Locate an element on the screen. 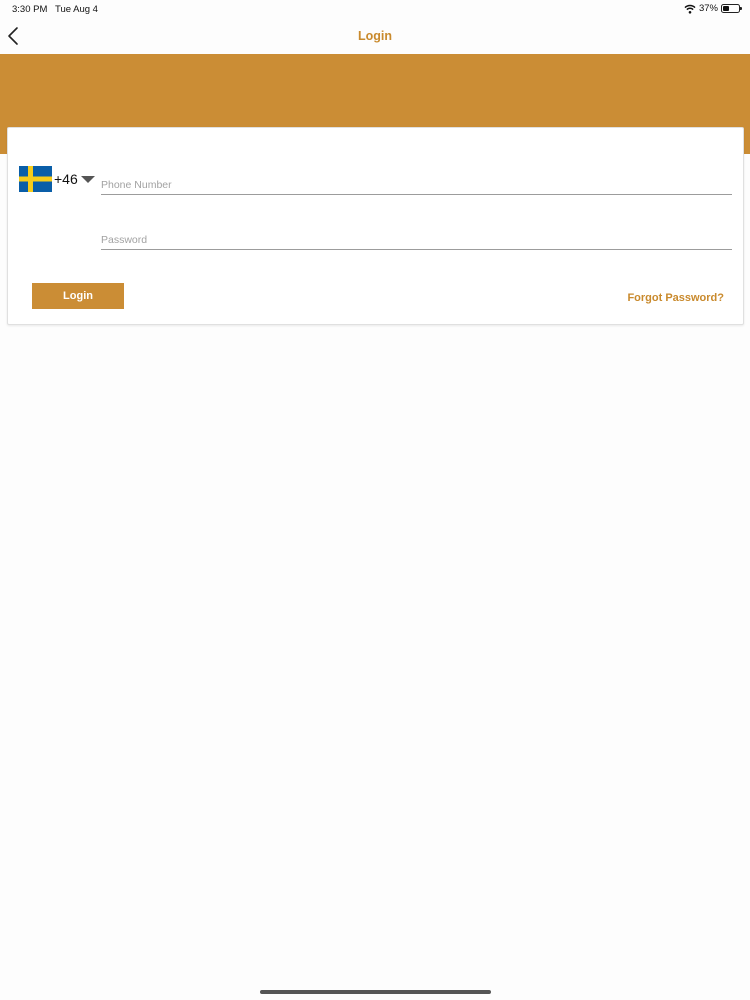 This screenshot has width=750, height=1000. forgot-password-link: Forgot Password? is located at coordinates (675, 298).